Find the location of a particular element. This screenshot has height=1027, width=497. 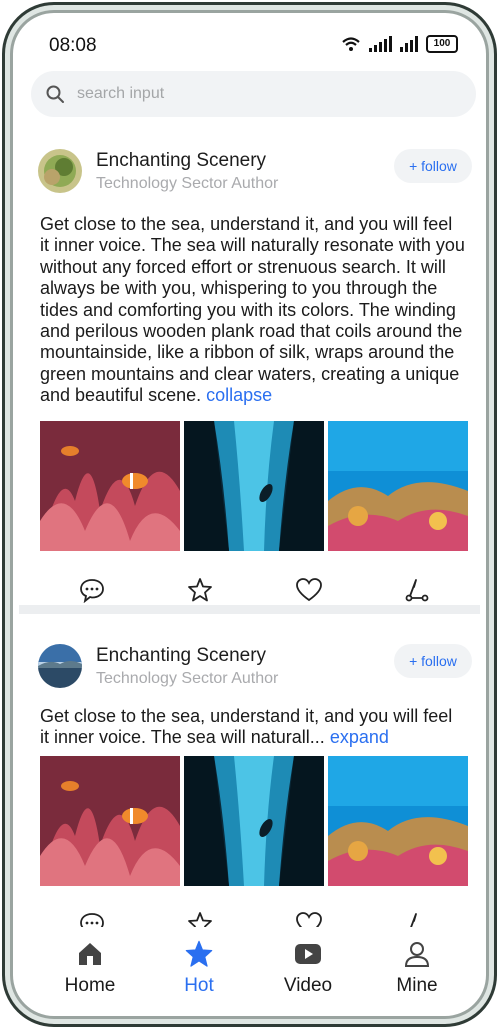

search-input is located at coordinates (257, 94).